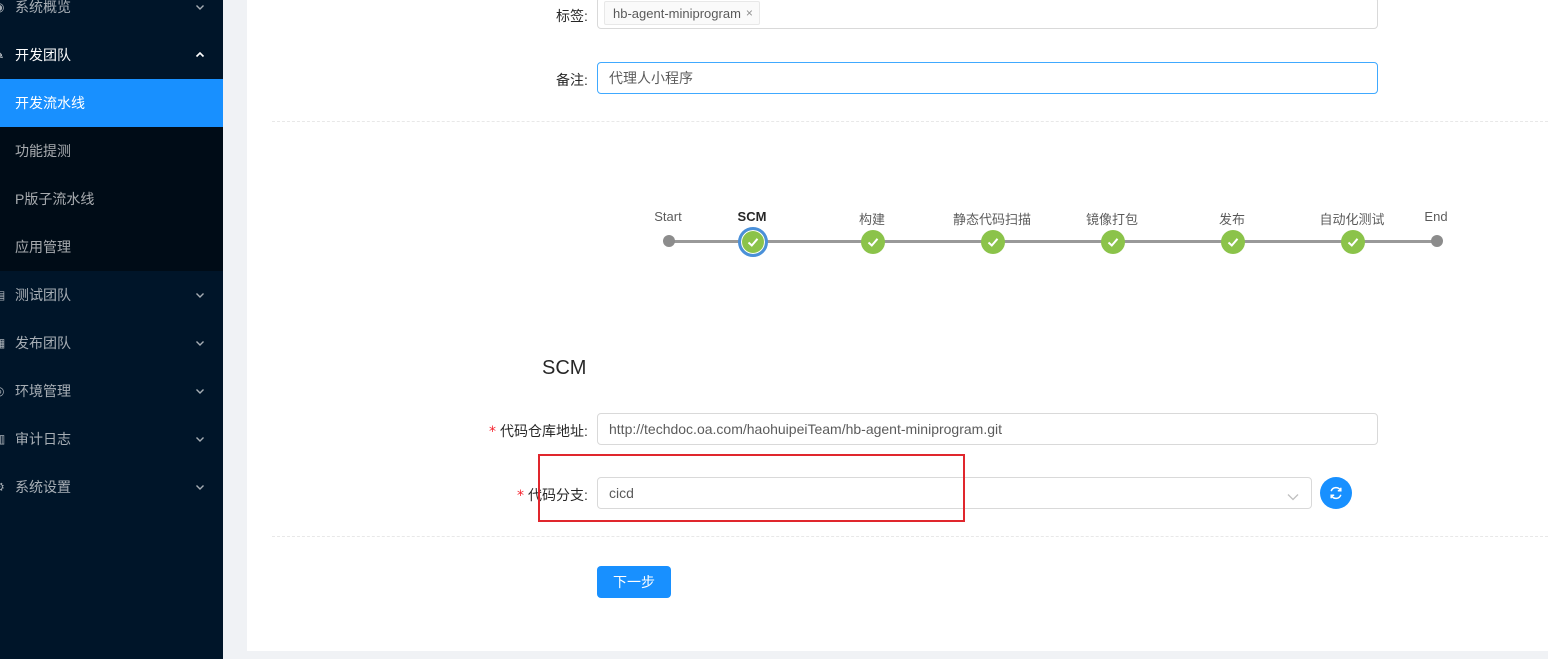 The height and width of the screenshot is (659, 1548). Describe the element at coordinates (43, 343) in the screenshot. I see `sidebar-item-label: 发布团队` at that location.